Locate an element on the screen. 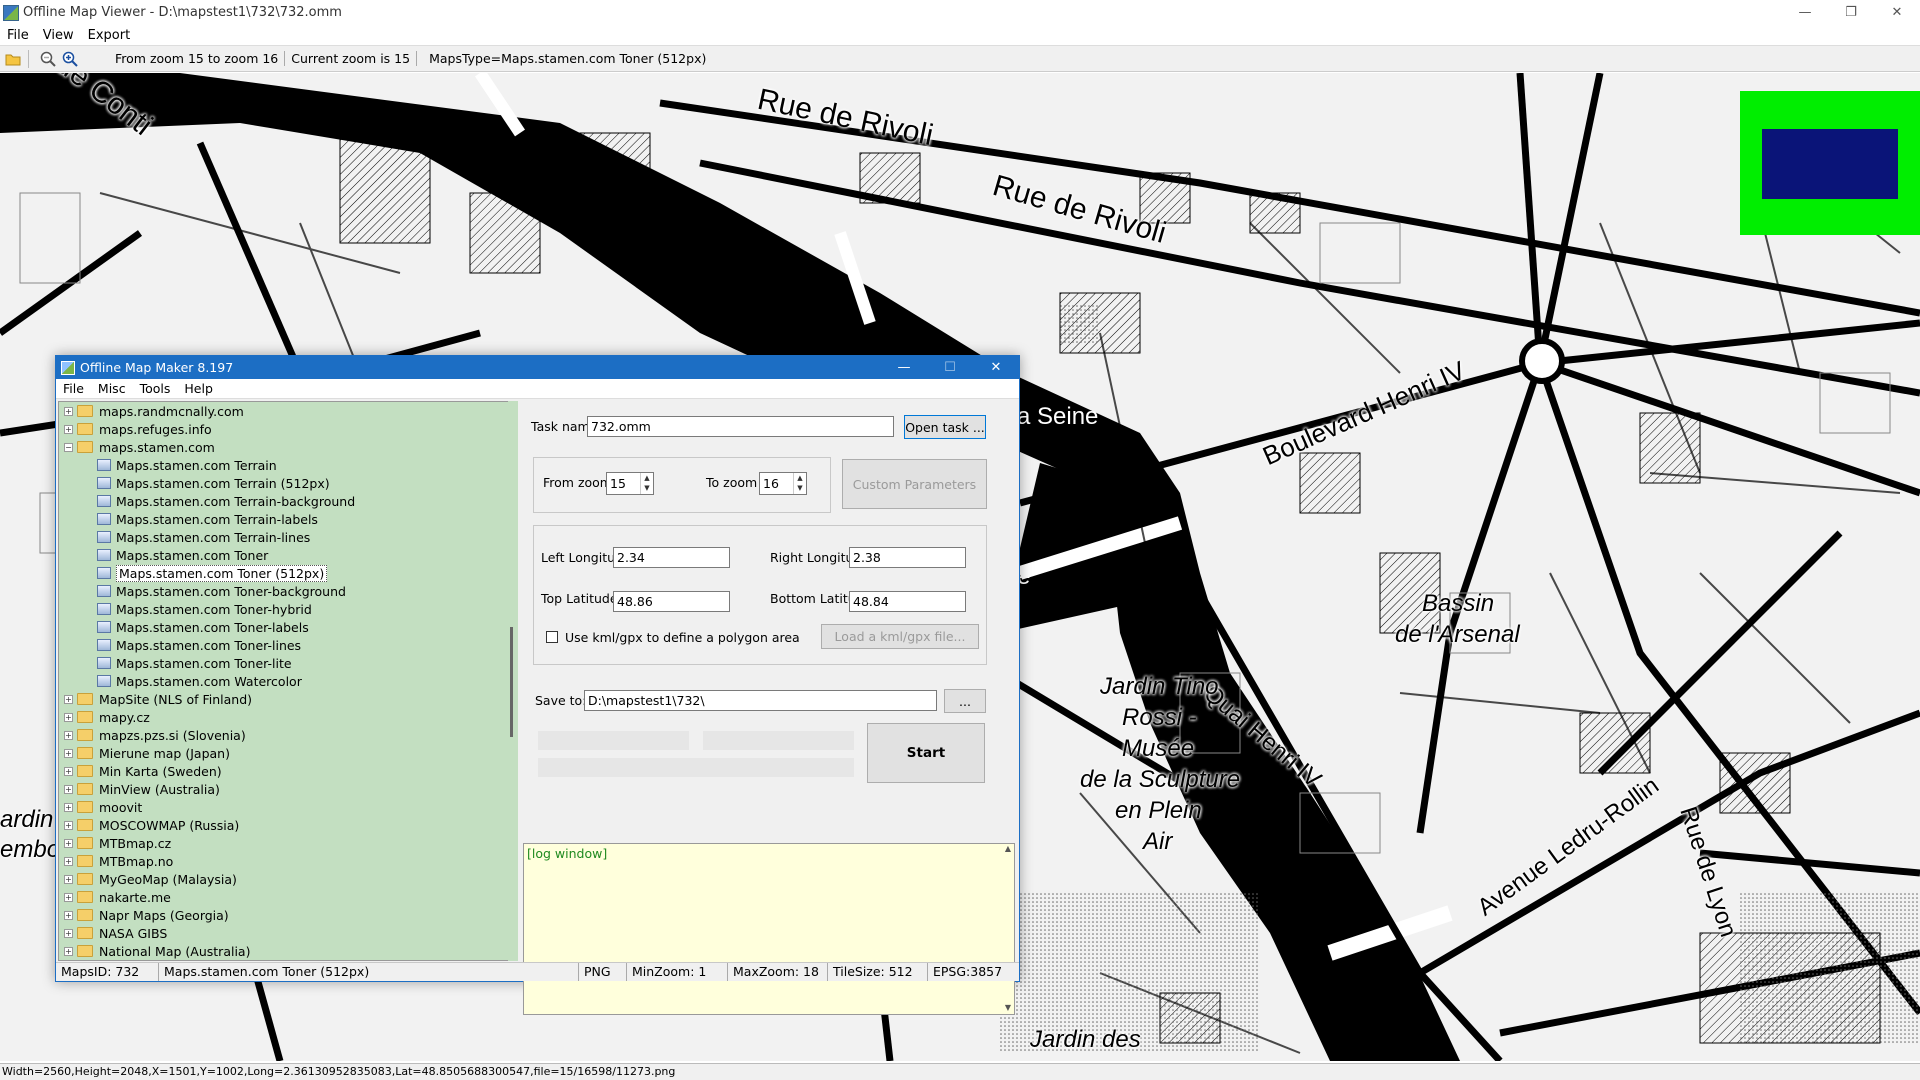 This screenshot has height=1080, width=1920. tree-folder-item: + maps.randmcnally.com is located at coordinates (285, 411).